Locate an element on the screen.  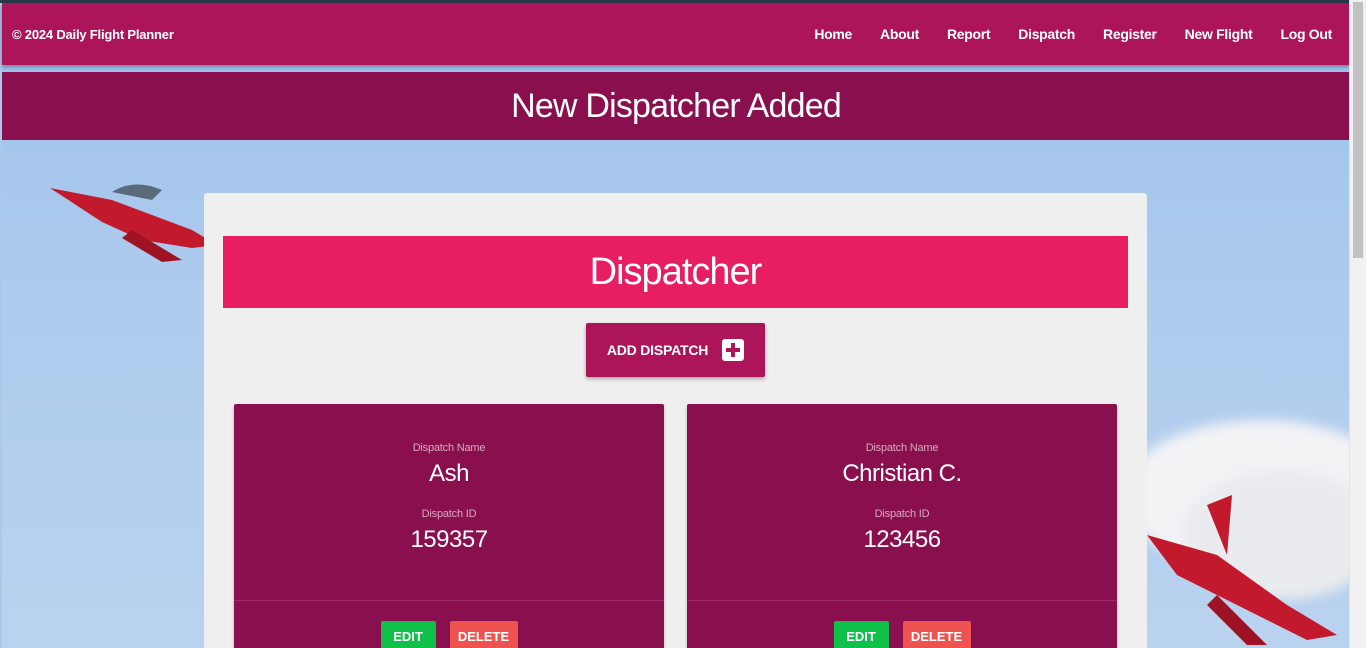
jet-right-image is located at coordinates (1242, 570).